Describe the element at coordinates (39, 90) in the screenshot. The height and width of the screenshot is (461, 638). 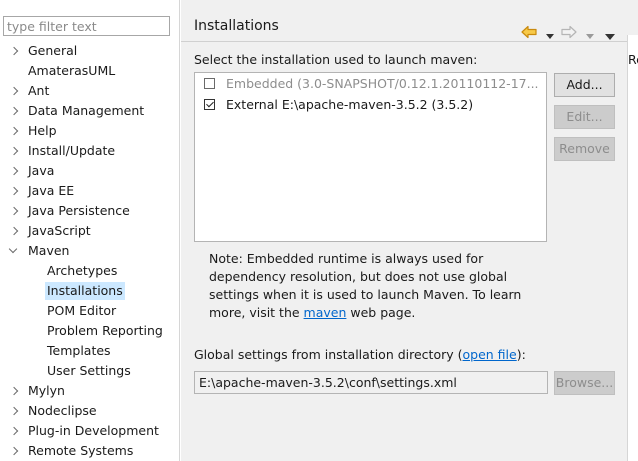
I see `tree-item-label: Ant` at that location.